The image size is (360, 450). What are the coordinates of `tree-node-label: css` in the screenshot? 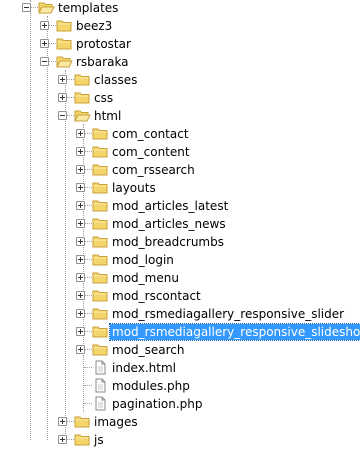 It's located at (103, 98).